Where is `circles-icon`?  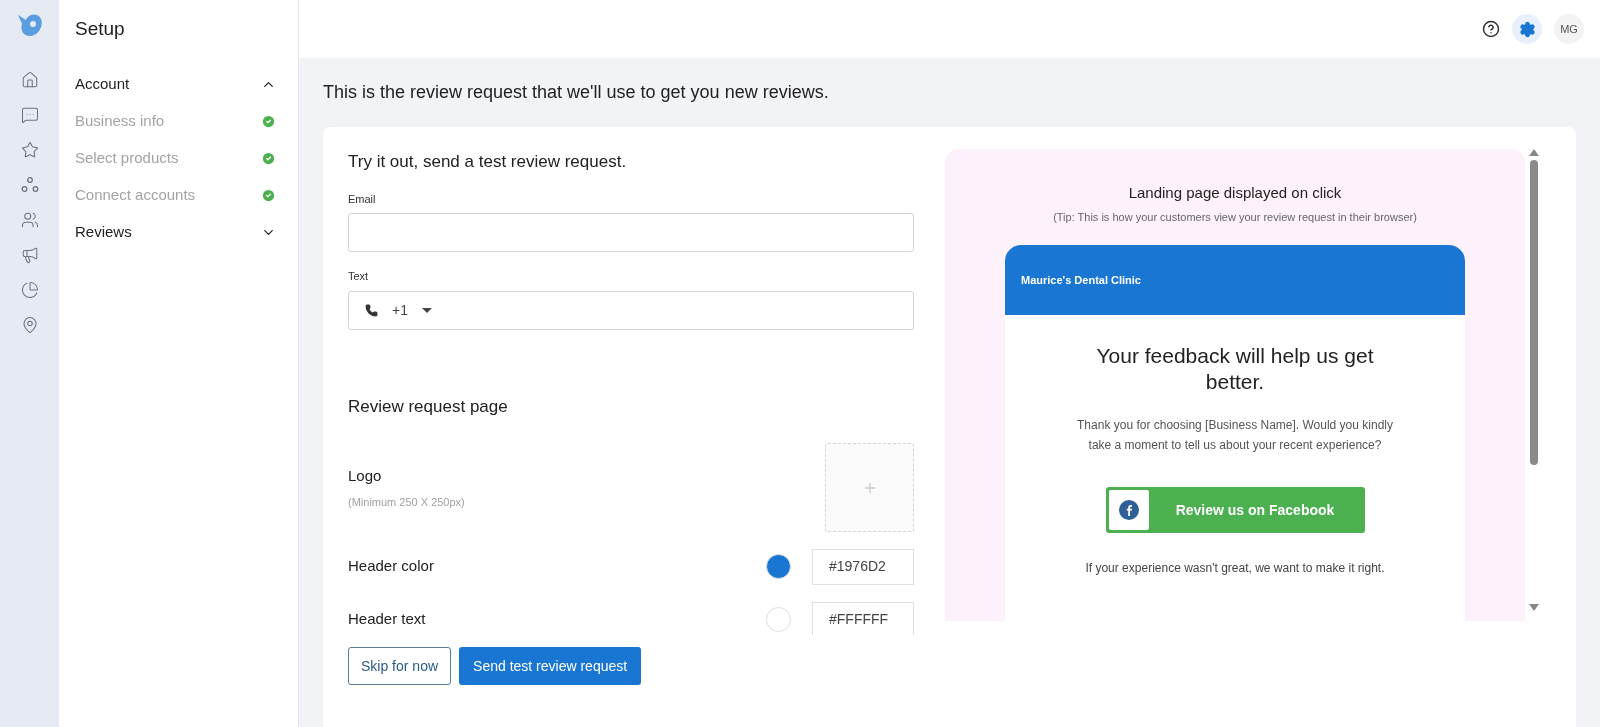 circles-icon is located at coordinates (29, 185).